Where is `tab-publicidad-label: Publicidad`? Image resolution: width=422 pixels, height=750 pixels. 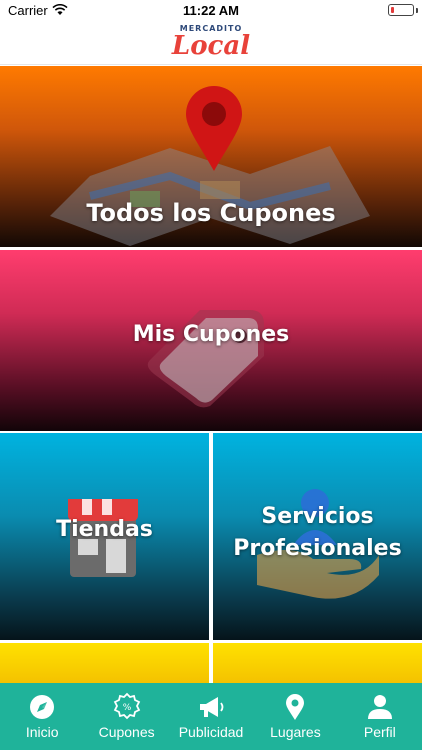
tab-publicidad-label: Publicidad is located at coordinates (211, 732).